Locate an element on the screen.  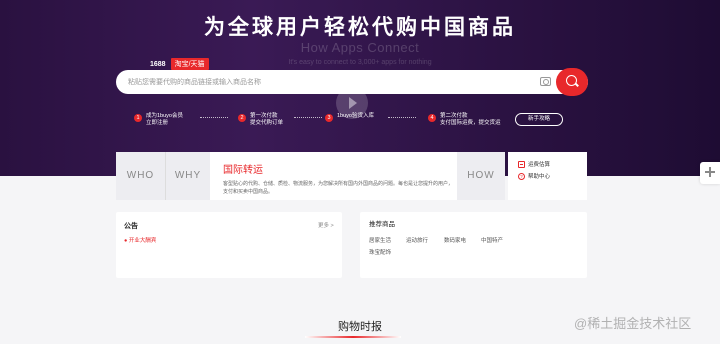
step-4: 4 第二次付款 支付国际运费，提交货运 is located at coordinates (464, 120).